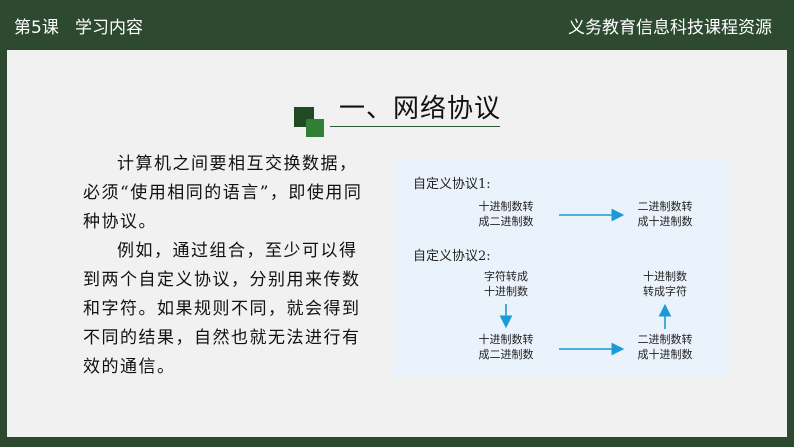  I want to click on lesson-number: 第5课, so click(36, 28).